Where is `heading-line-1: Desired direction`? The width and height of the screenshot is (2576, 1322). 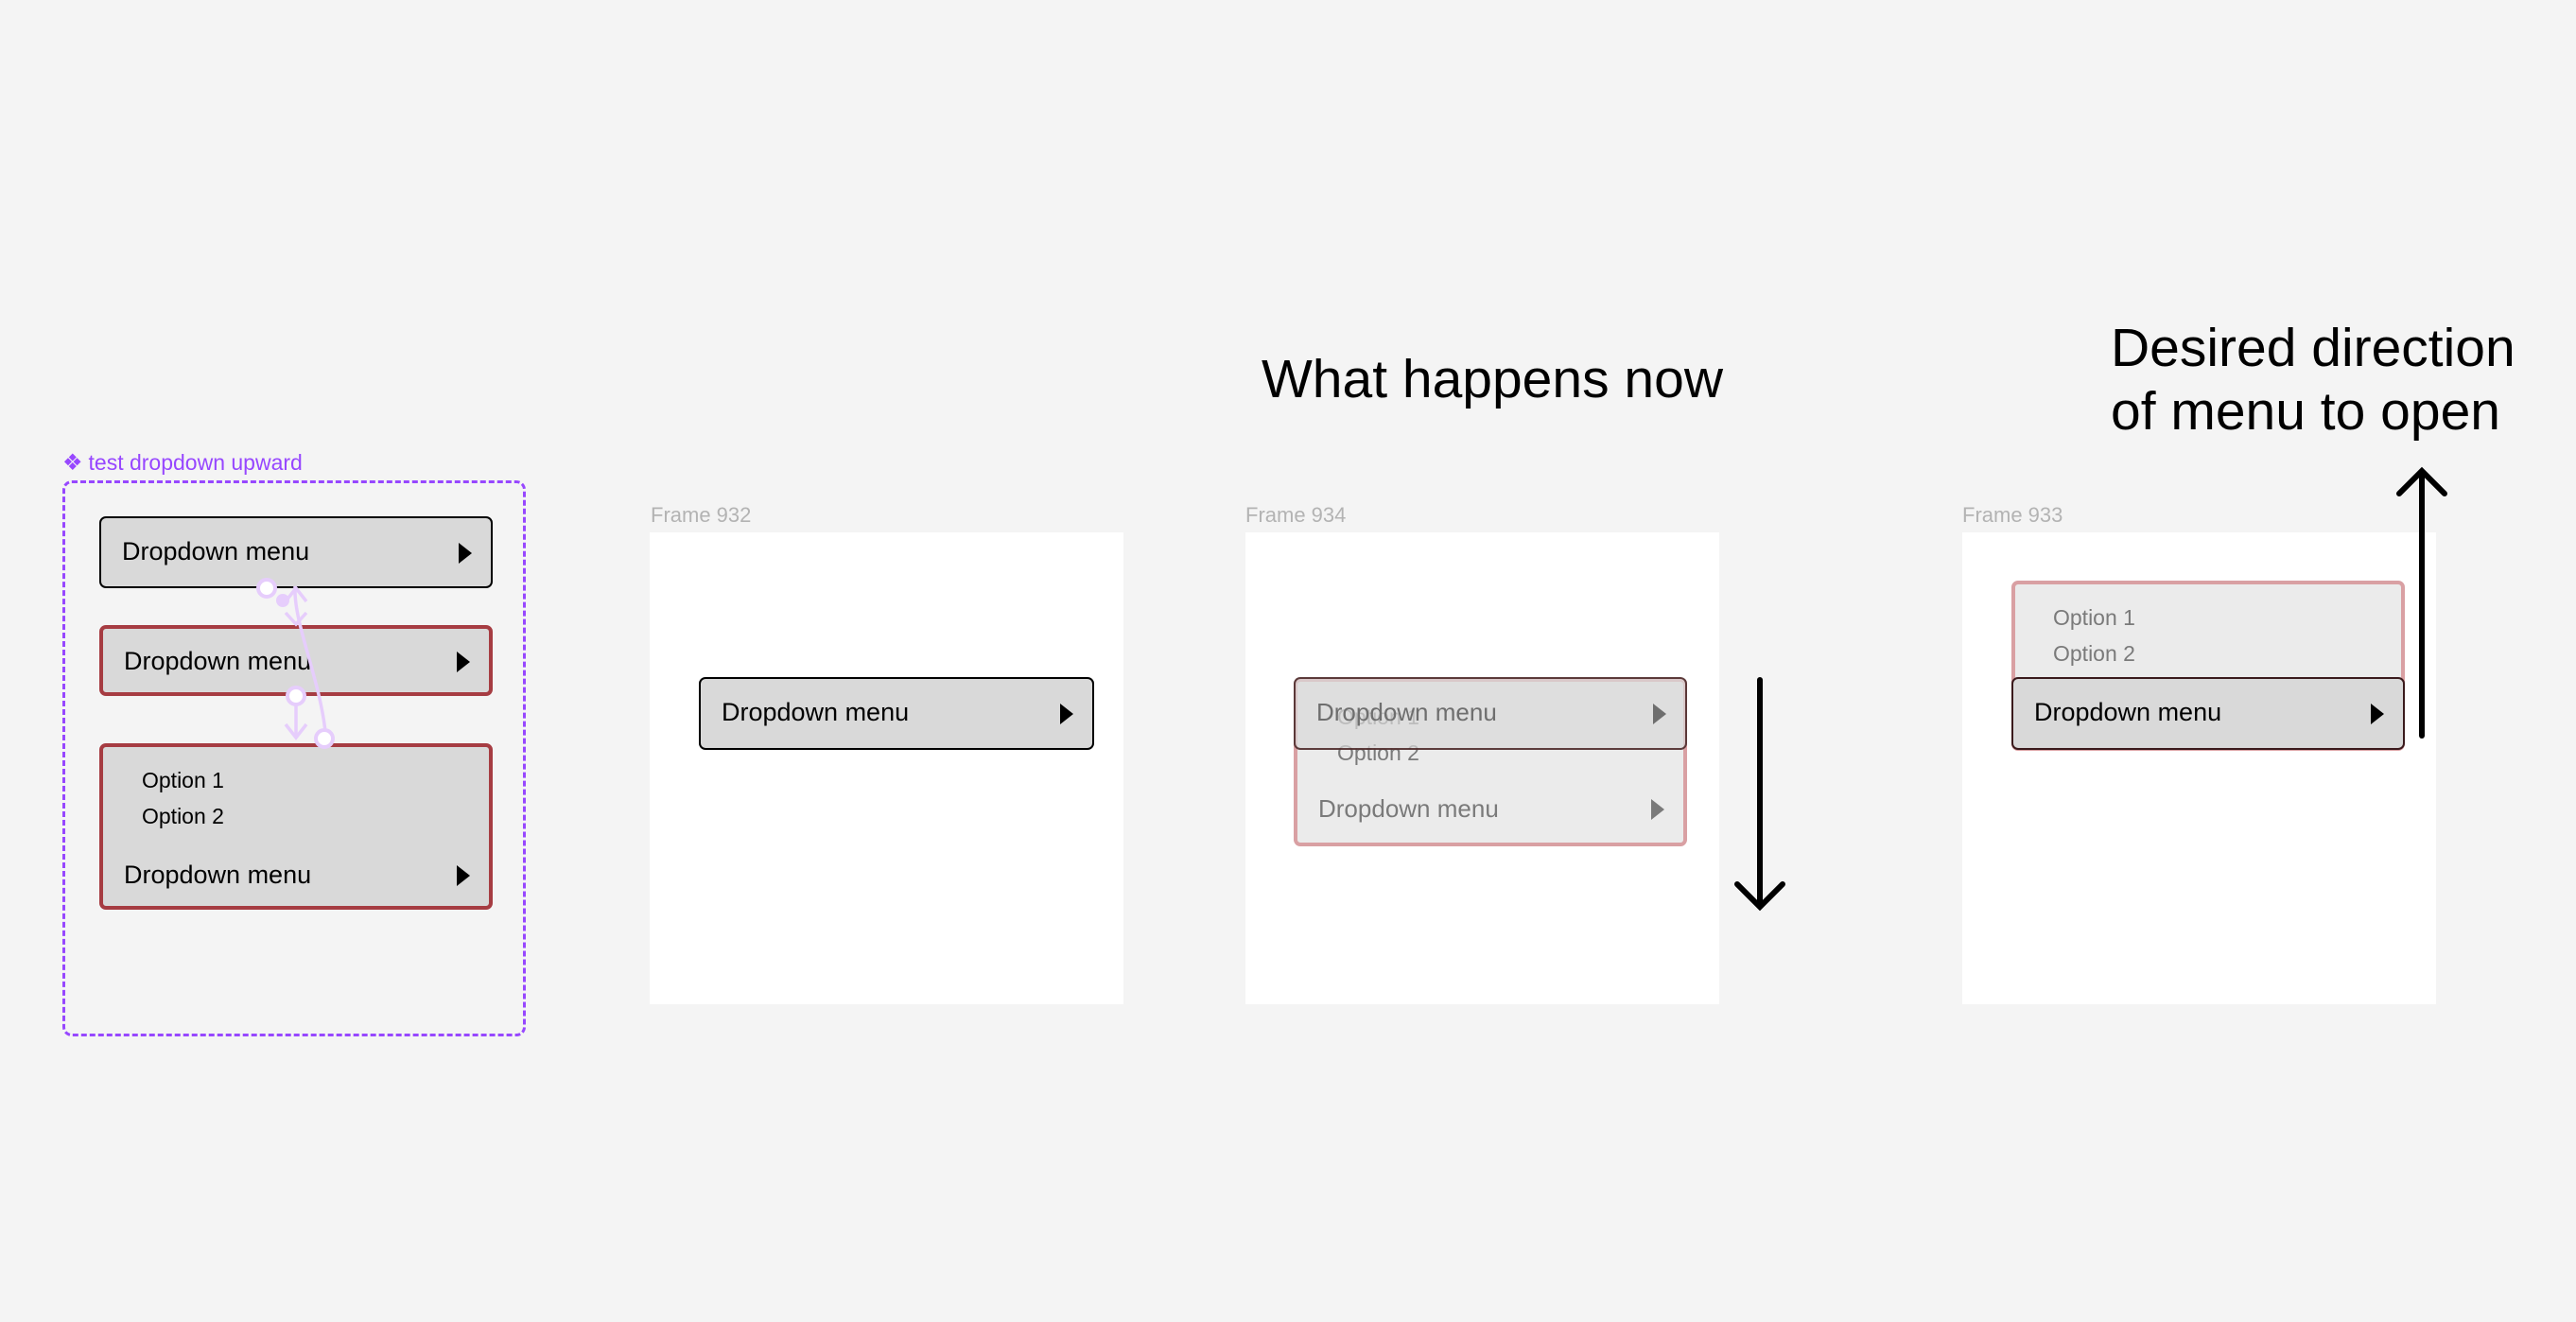 heading-line-1: Desired direction is located at coordinates (2313, 348).